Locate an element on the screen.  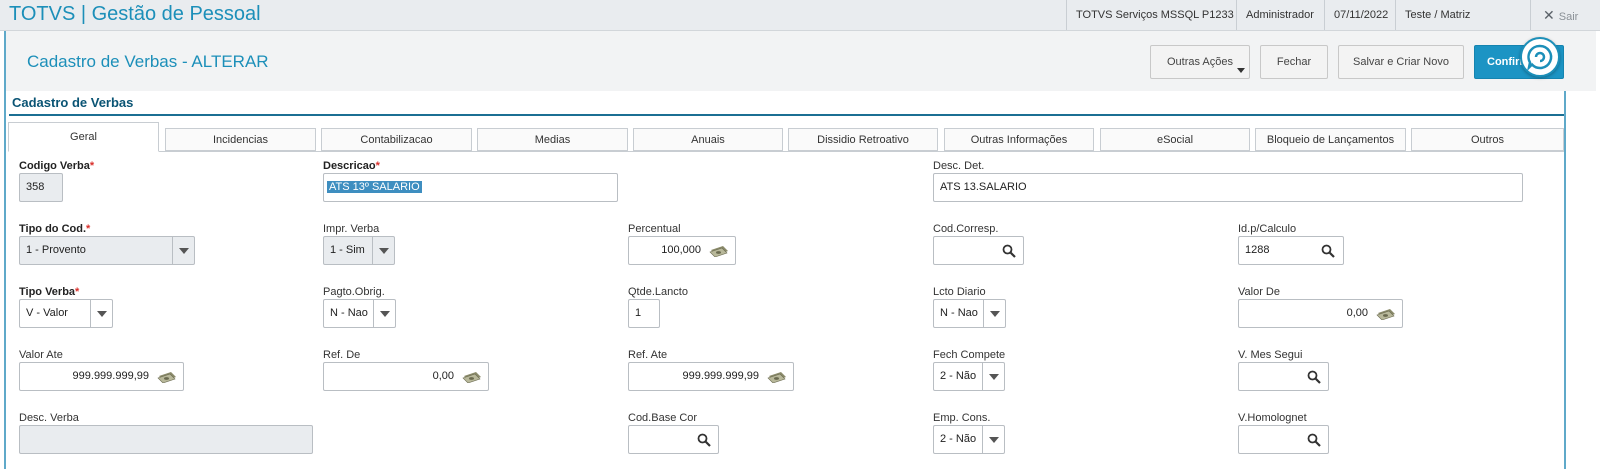
v-mes-segui-field is located at coordinates (1283, 376).